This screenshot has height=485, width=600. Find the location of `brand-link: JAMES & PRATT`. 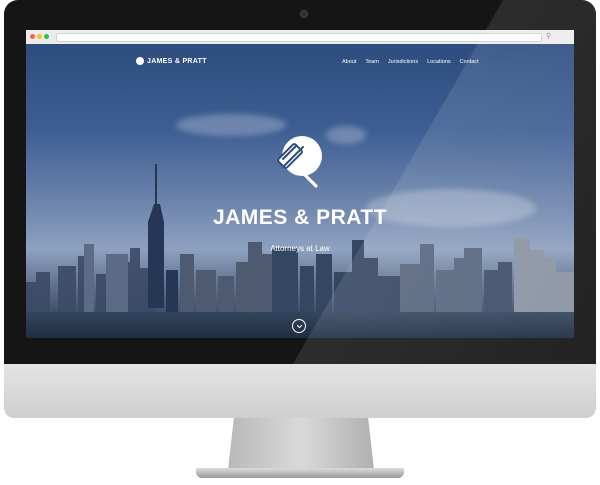

brand-link: JAMES & PRATT is located at coordinates (171, 61).